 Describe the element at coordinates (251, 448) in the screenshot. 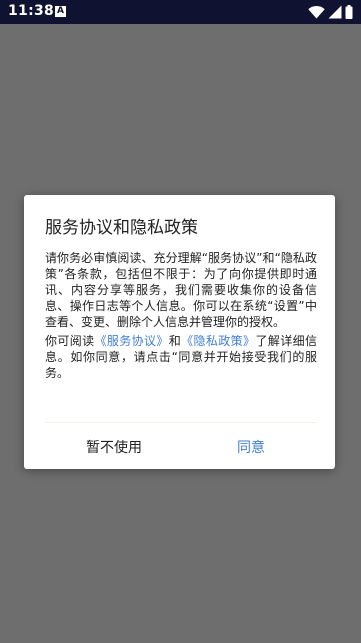

I see `agree-button: 同意` at that location.